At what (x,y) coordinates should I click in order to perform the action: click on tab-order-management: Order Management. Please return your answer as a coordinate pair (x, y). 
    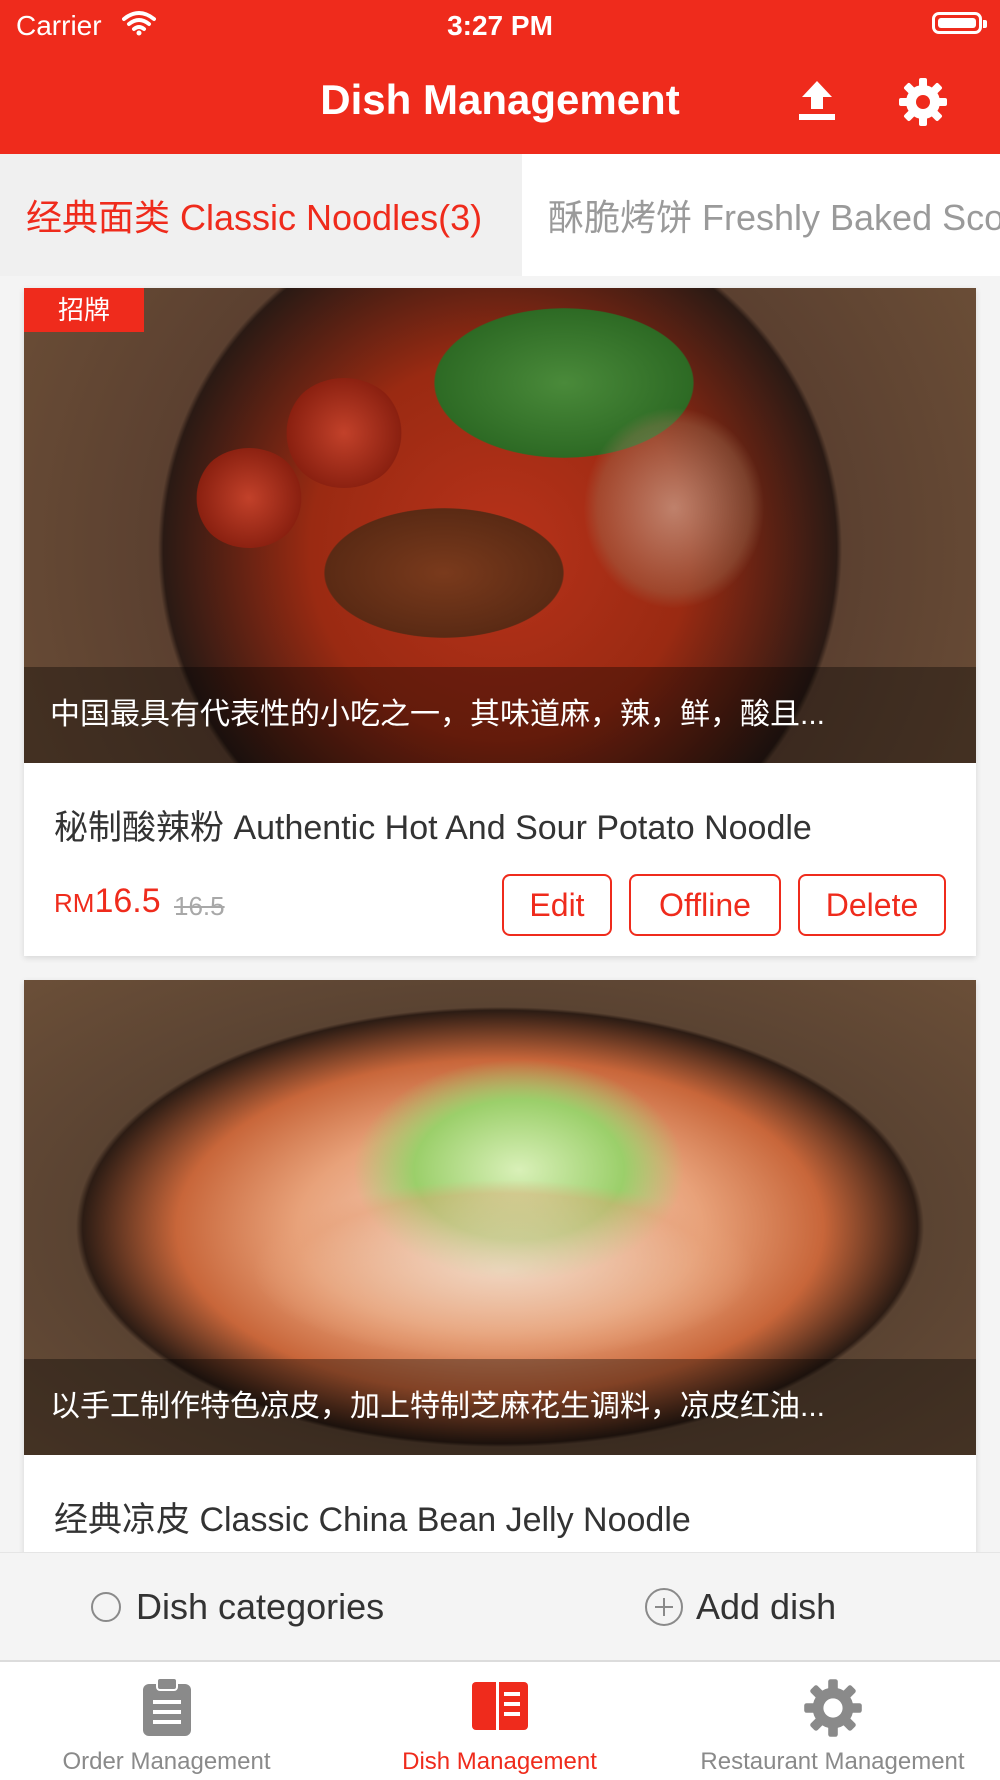
    Looking at the image, I should click on (166, 1721).